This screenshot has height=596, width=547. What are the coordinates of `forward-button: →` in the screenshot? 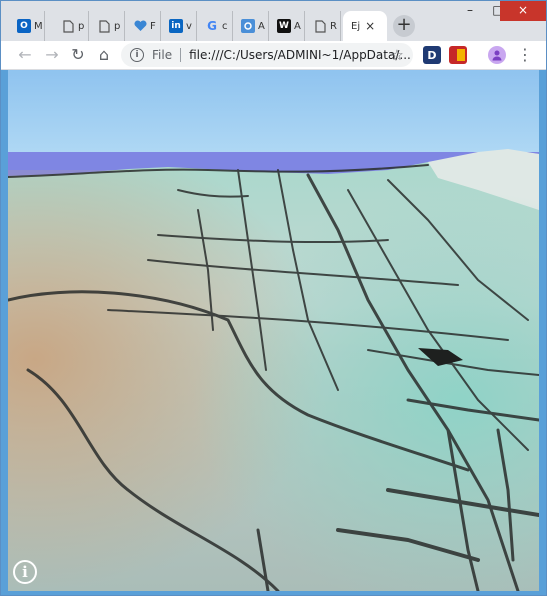 It's located at (52, 55).